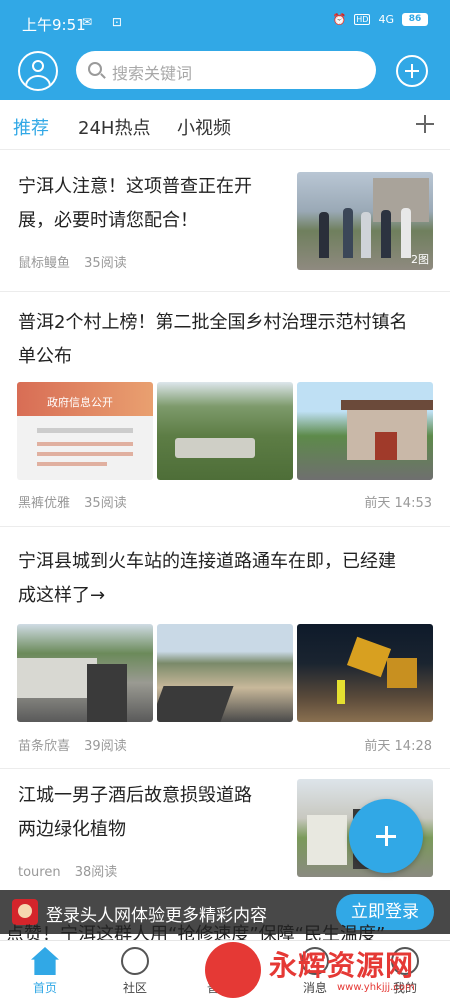  Describe the element at coordinates (207, 578) in the screenshot. I see `article-title: 宁洱县城到火车站的连接道路通车在即，已经建 成这样了→` at that location.